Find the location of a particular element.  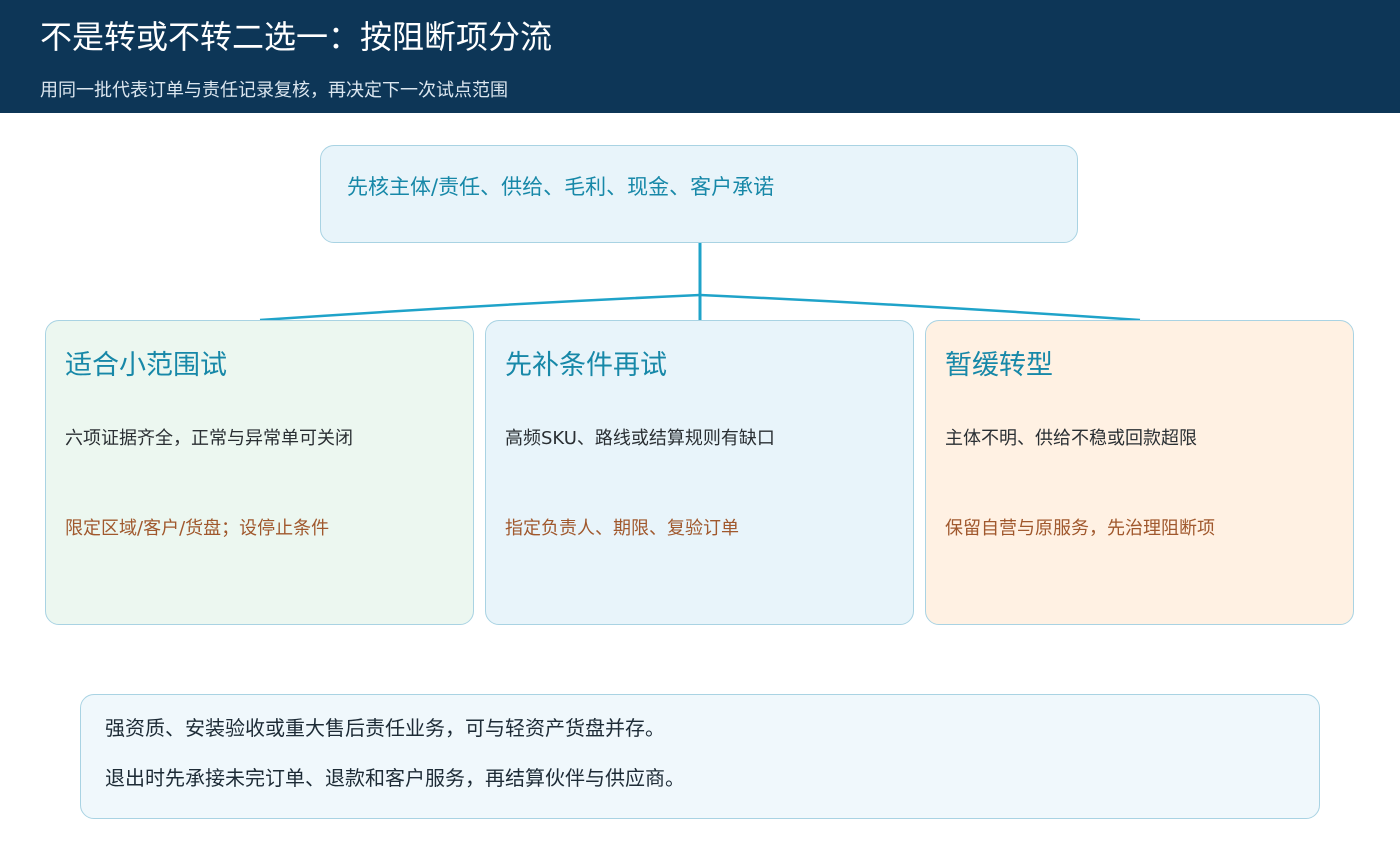

branch-condition: 高频SKU、路线或结算规则有缺口 is located at coordinates (640, 438).